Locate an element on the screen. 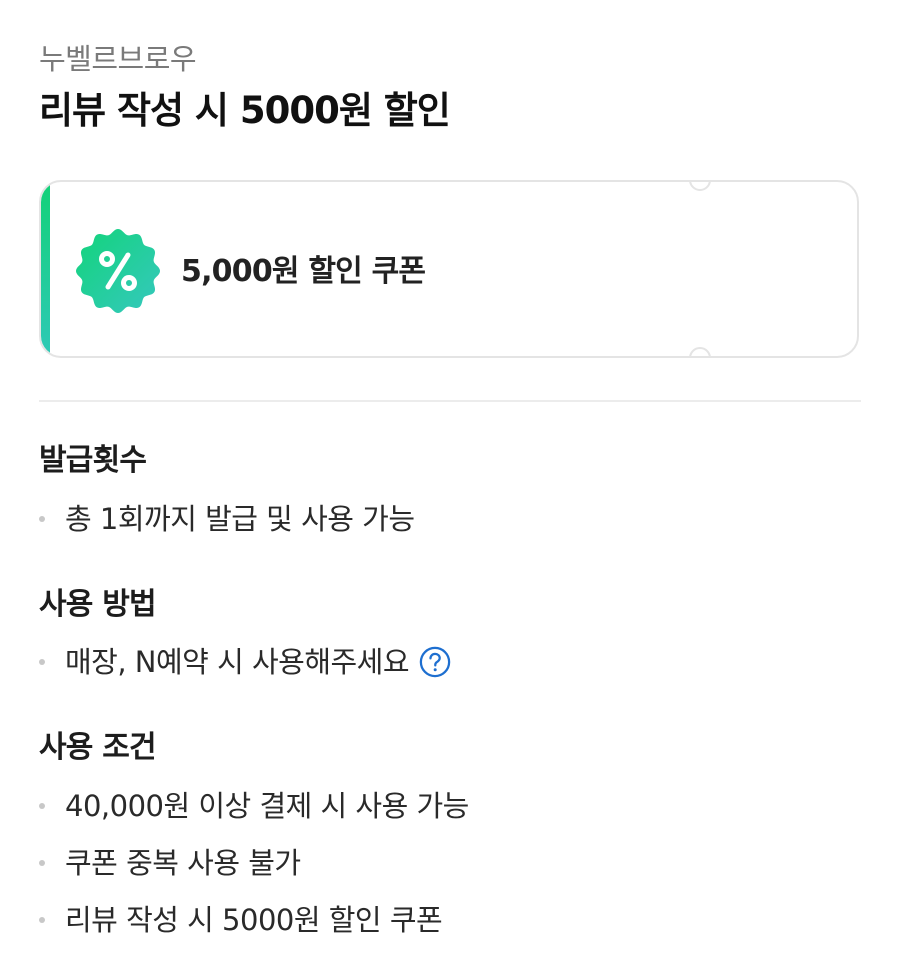 This screenshot has height=964, width=900. list-item-text: 총 1회까지 발급 및 사용 가능 is located at coordinates (240, 519).